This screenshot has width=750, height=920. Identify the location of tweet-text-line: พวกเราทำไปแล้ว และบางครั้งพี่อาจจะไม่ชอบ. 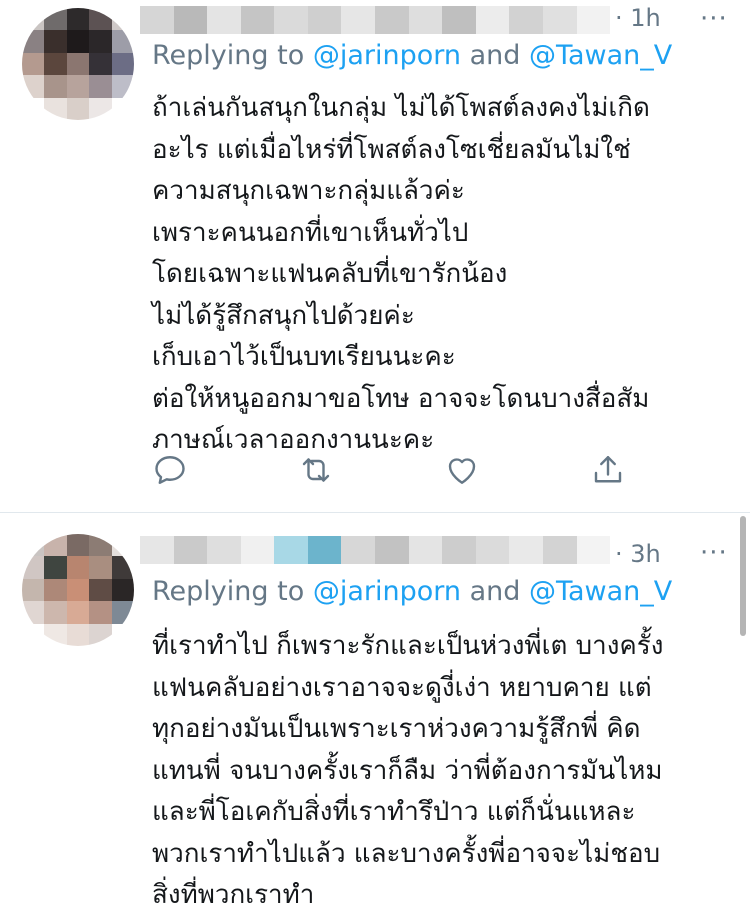
(406, 853).